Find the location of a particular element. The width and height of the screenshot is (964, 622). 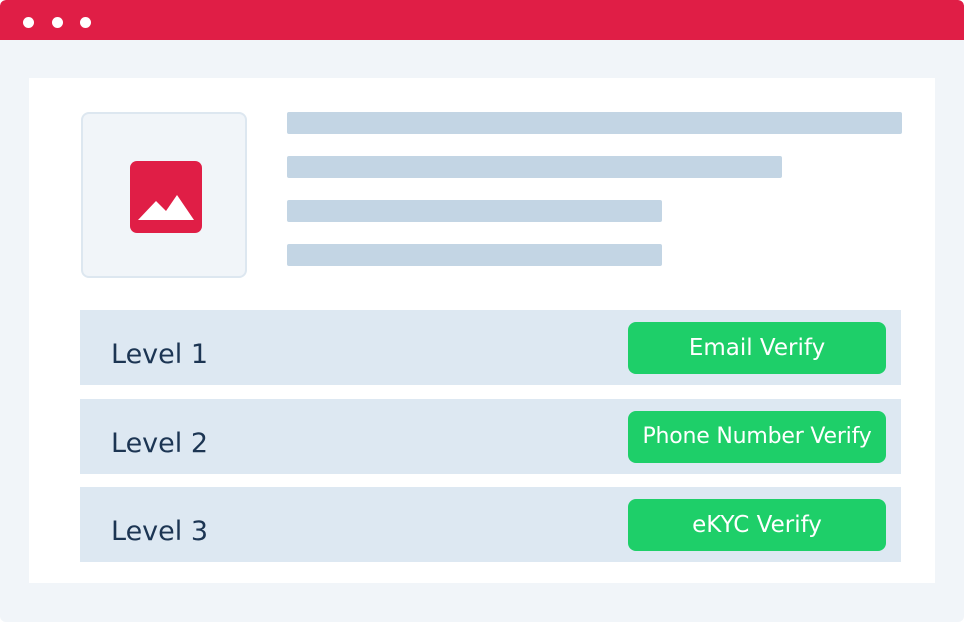

level-label: Level 3 is located at coordinates (160, 531).